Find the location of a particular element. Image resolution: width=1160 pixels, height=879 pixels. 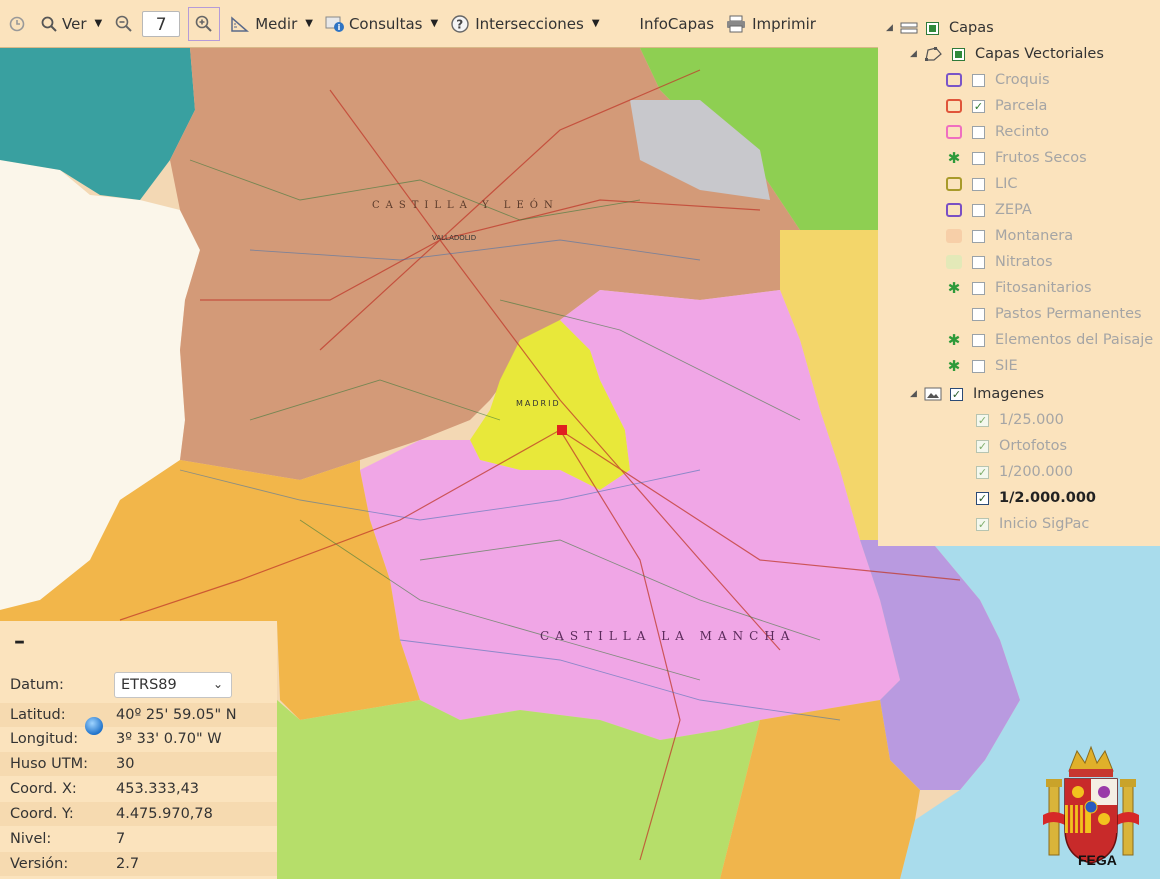

lic-checkbox is located at coordinates (978, 184).